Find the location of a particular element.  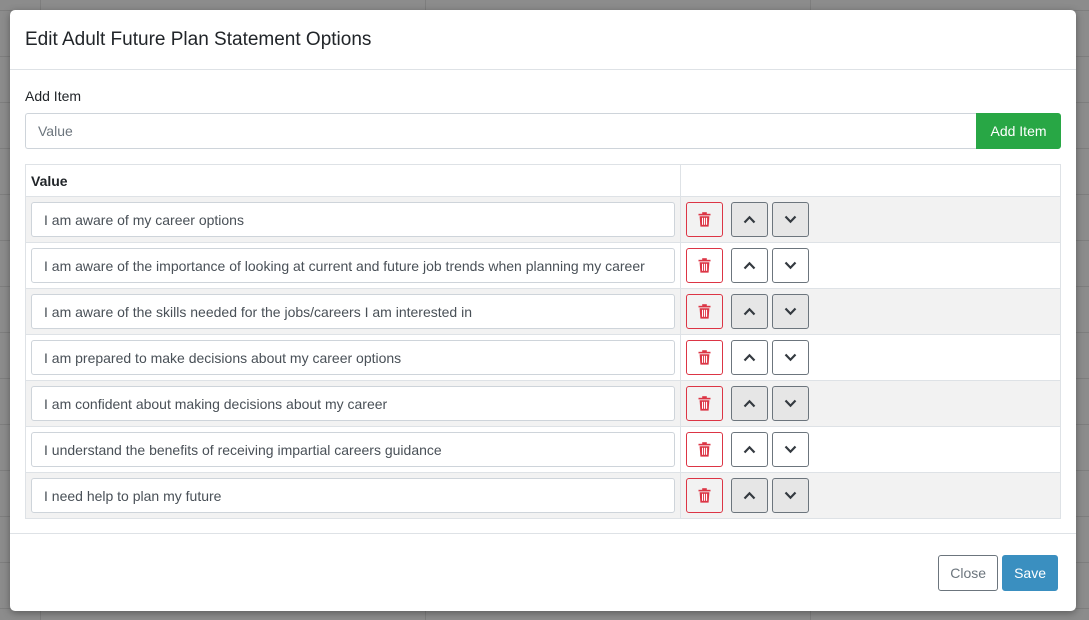

modal-title: Edit Adult Future Plan Statement Options is located at coordinates (198, 39).